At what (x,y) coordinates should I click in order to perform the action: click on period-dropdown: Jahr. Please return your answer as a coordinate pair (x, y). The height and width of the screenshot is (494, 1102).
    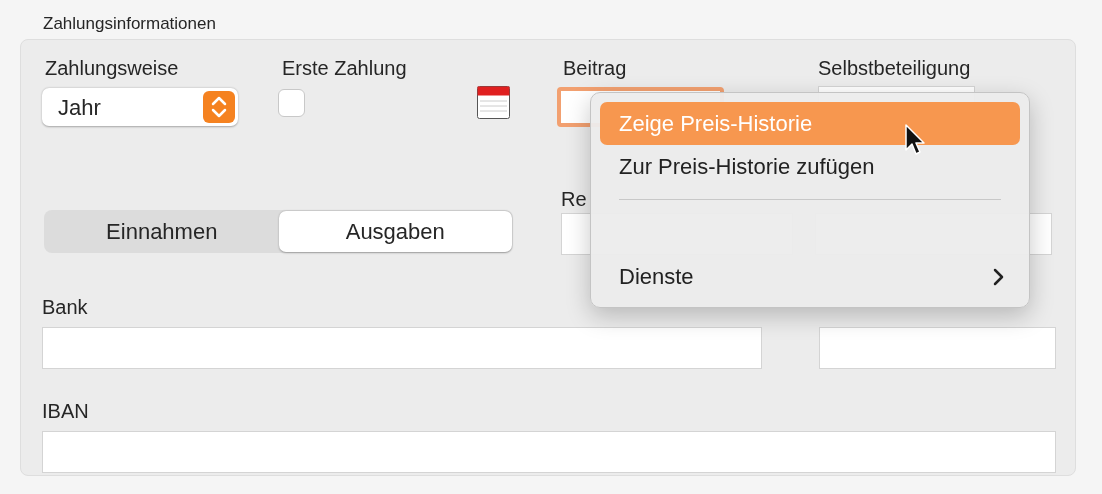
    Looking at the image, I should click on (140, 107).